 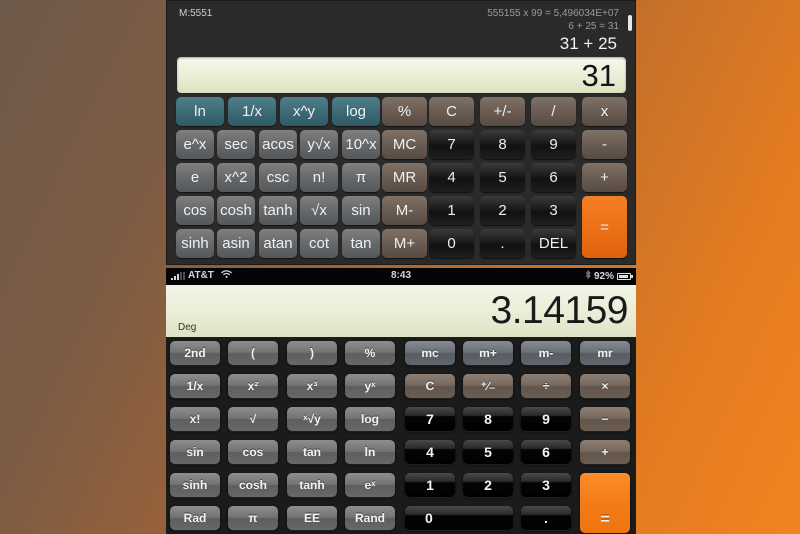 What do you see at coordinates (502, 111) in the screenshot?
I see `key-sign: +/-` at bounding box center [502, 111].